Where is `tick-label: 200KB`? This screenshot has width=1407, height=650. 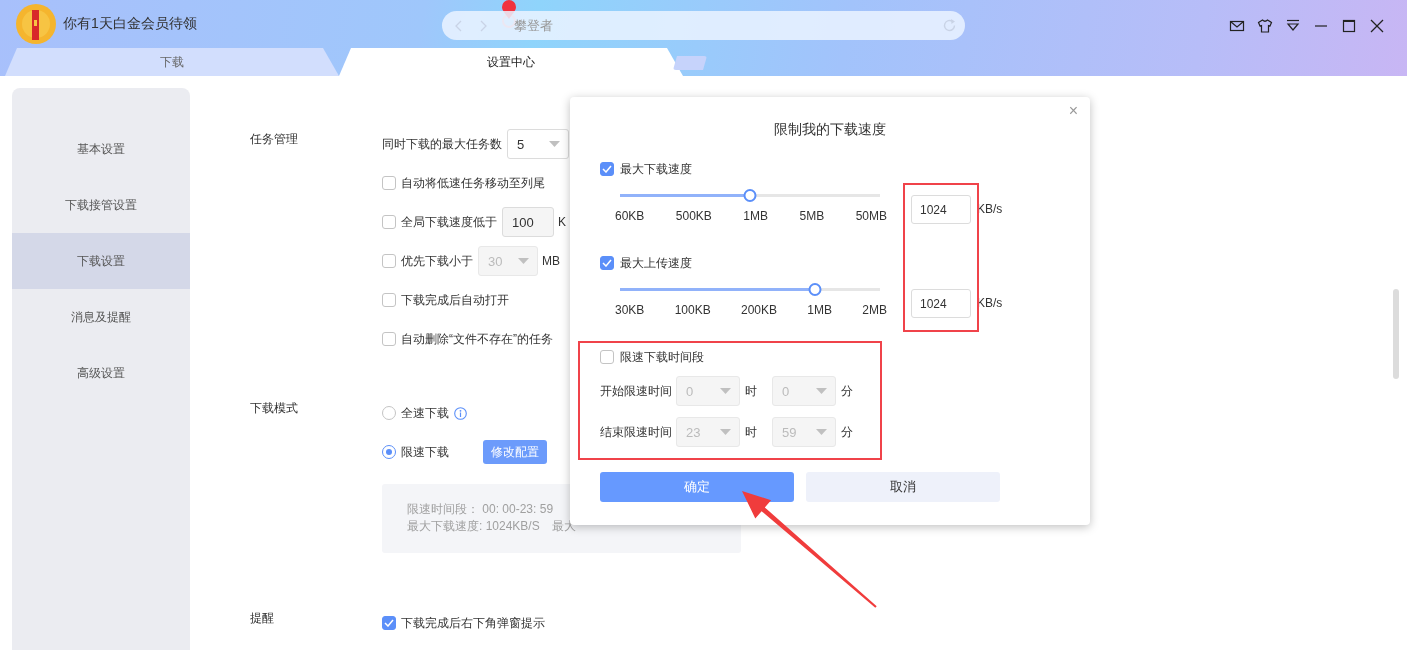 tick-label: 200KB is located at coordinates (759, 310).